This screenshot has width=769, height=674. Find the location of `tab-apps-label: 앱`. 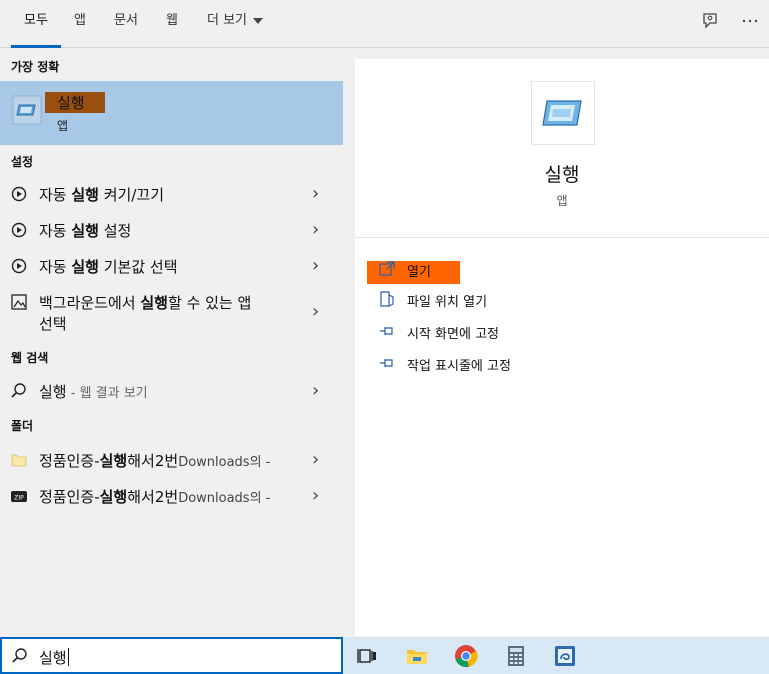

tab-apps-label: 앱 is located at coordinates (80, 20).